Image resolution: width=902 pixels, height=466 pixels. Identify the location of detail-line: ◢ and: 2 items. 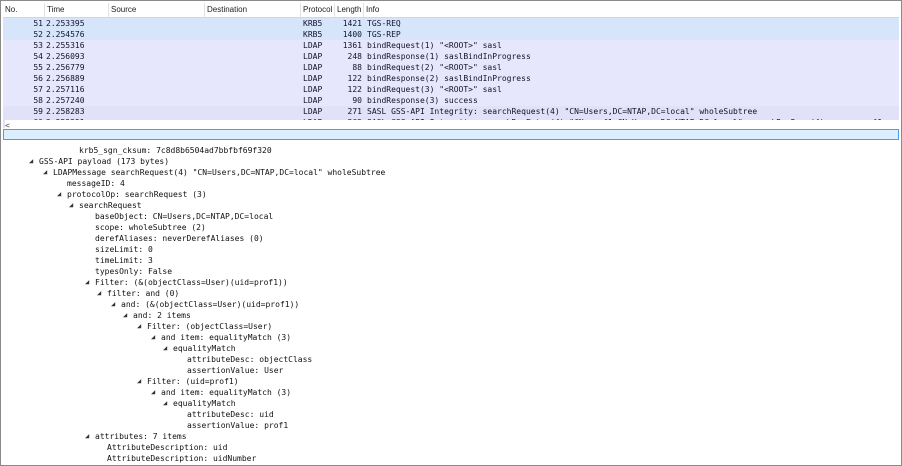
(157, 315).